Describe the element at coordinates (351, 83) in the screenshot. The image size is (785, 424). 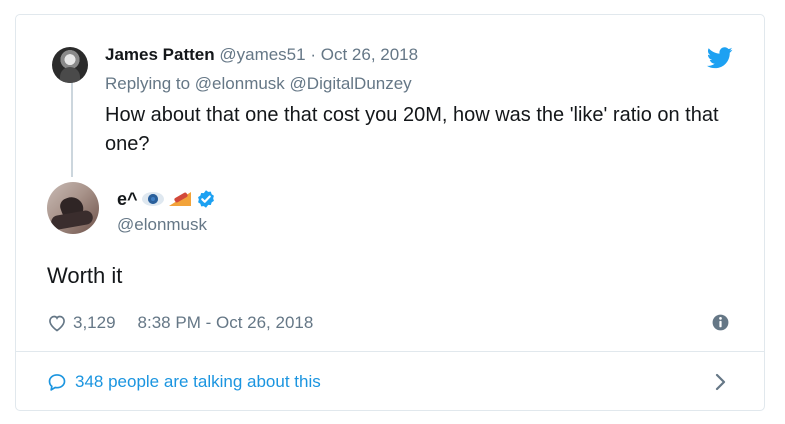
I see `mention-link-digitaldunzey: @DigitalDunzey` at that location.